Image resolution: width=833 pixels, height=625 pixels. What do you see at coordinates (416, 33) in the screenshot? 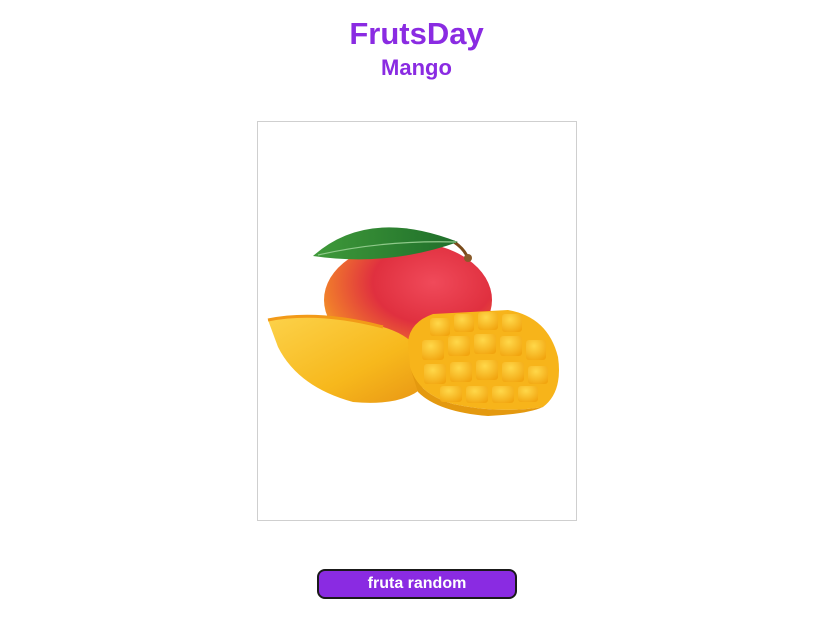
I see `app-title: FrutsDay` at bounding box center [416, 33].